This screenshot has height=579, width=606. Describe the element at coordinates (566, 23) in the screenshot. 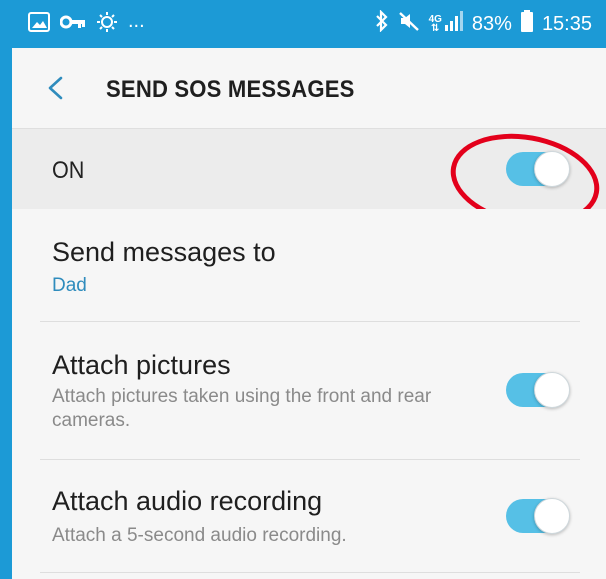

I see `clock: 15:35` at that location.